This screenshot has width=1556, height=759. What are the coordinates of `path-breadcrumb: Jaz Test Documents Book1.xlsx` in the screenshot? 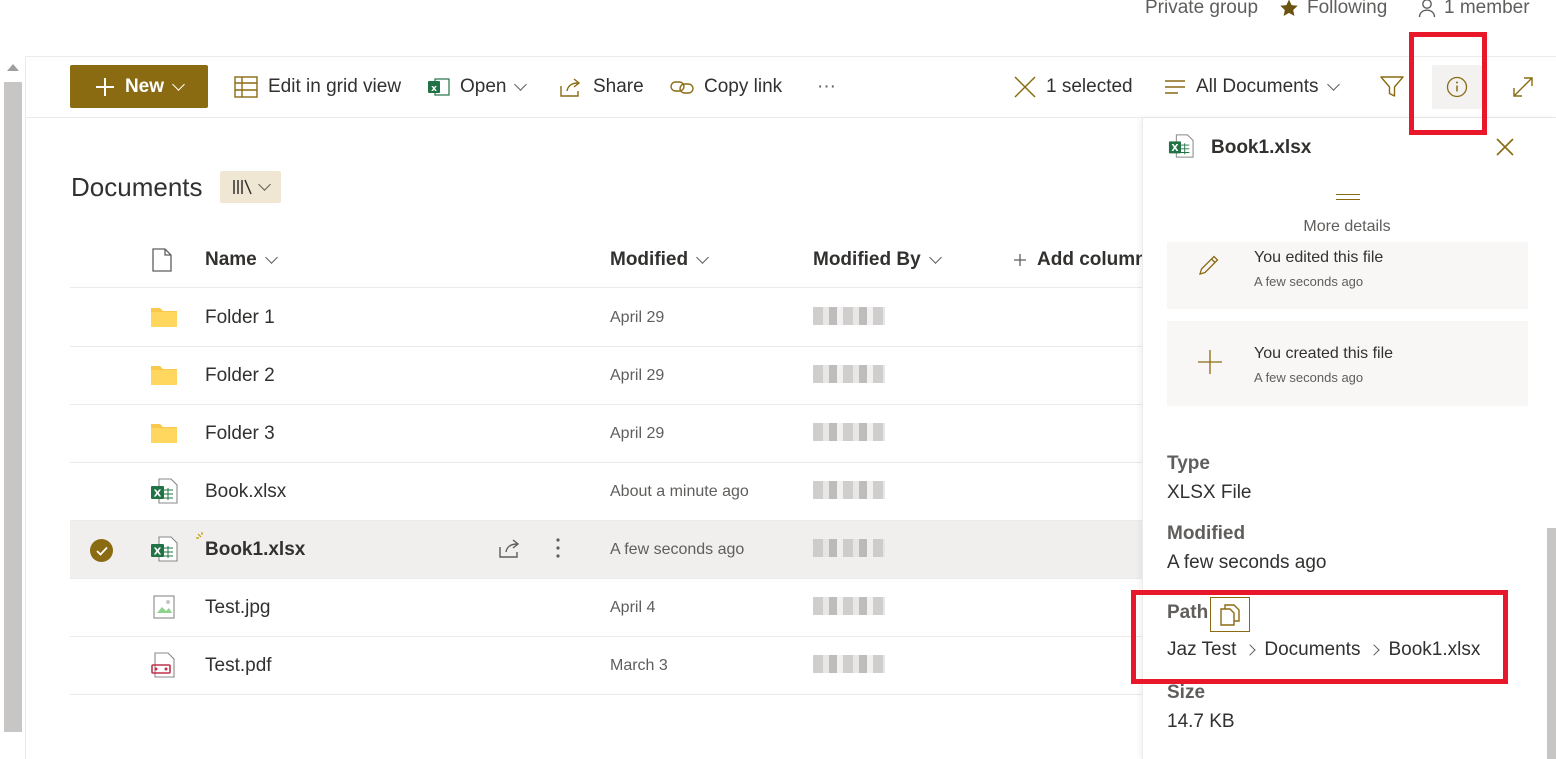 It's located at (1323, 650).